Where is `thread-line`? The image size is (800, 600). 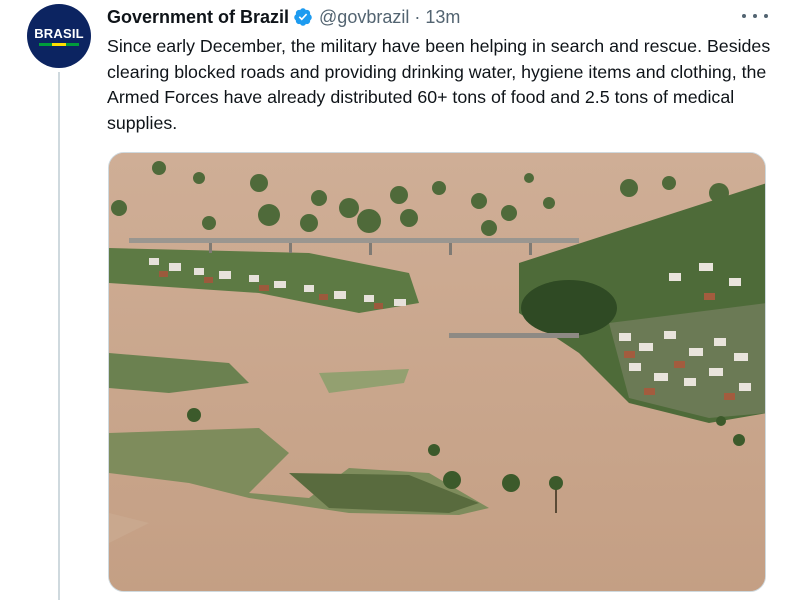
thread-line is located at coordinates (59, 336).